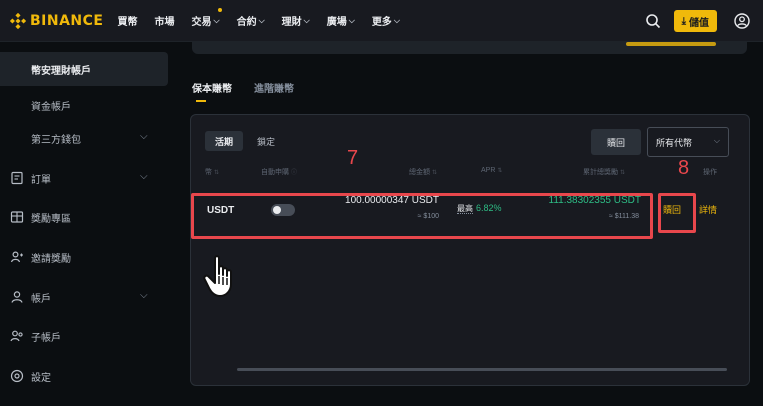 The image size is (763, 406). I want to click on download-icon: ⤓, so click(683, 21).